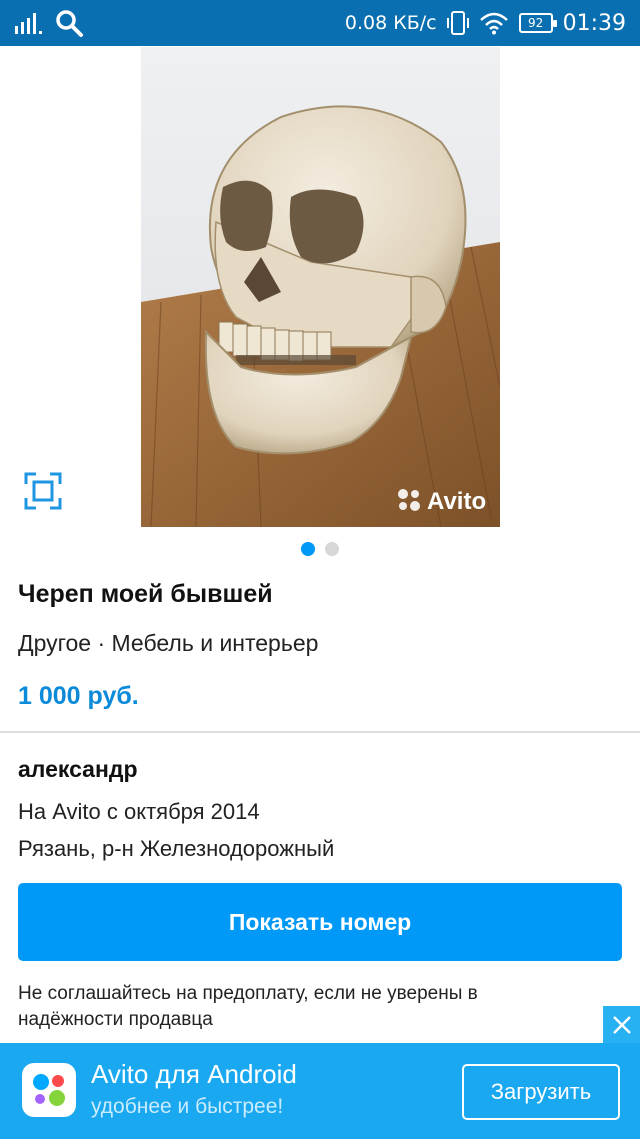 The image size is (640, 1139). Describe the element at coordinates (320, 23) in the screenshot. I see `status-bar: 0.08 КБ/с 92 01:39` at that location.